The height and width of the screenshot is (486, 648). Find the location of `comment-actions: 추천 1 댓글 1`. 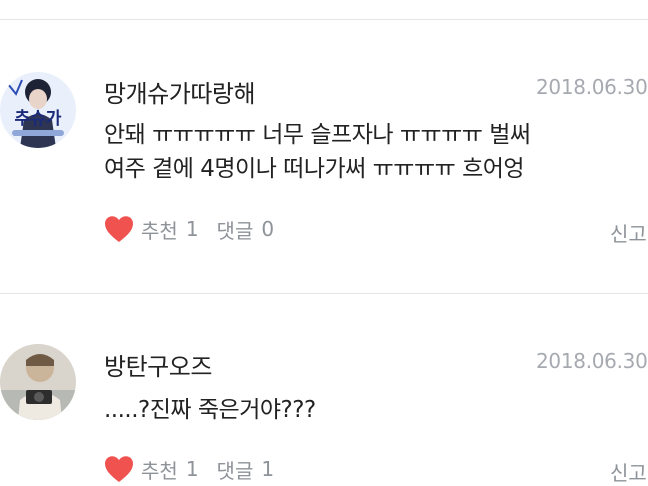

comment-actions: 추천 1 댓글 1 is located at coordinates (189, 469).